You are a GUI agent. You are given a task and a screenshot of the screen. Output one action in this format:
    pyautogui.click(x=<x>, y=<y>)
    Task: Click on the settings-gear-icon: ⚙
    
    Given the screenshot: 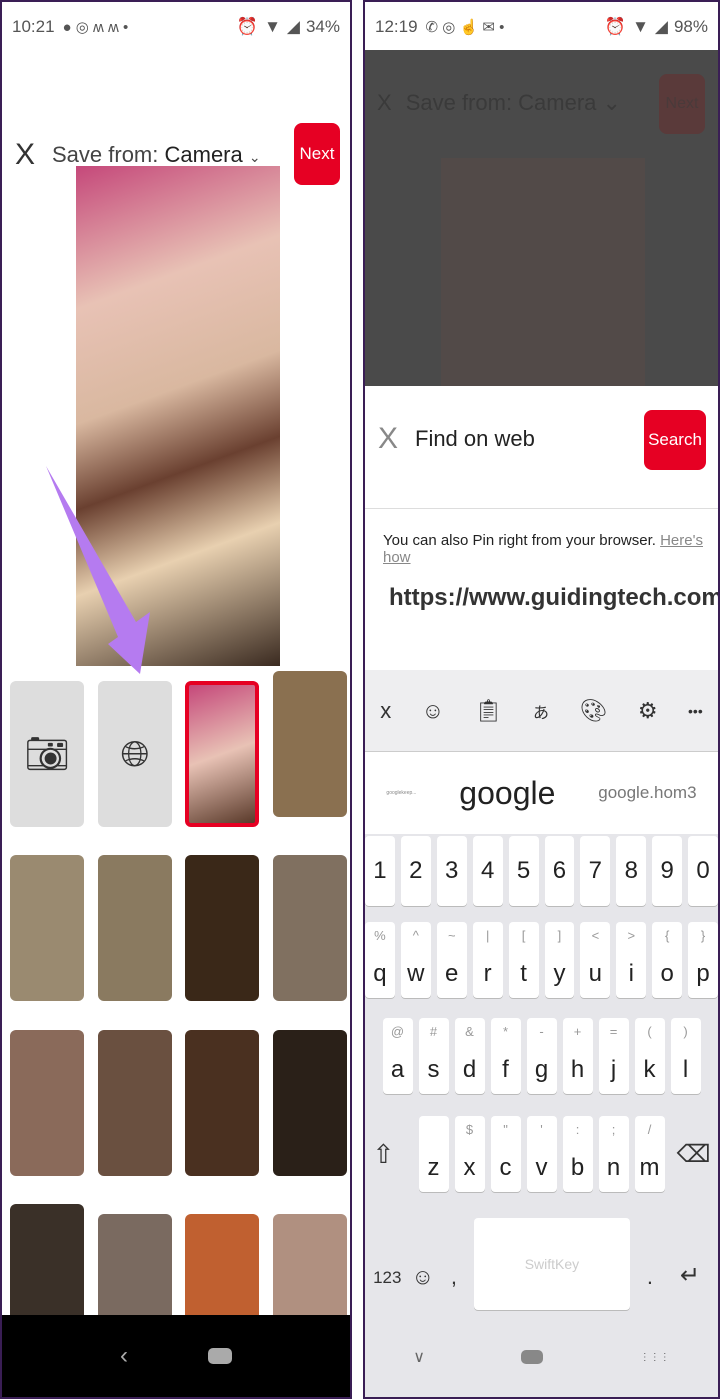 What is the action you would take?
    pyautogui.click(x=648, y=711)
    